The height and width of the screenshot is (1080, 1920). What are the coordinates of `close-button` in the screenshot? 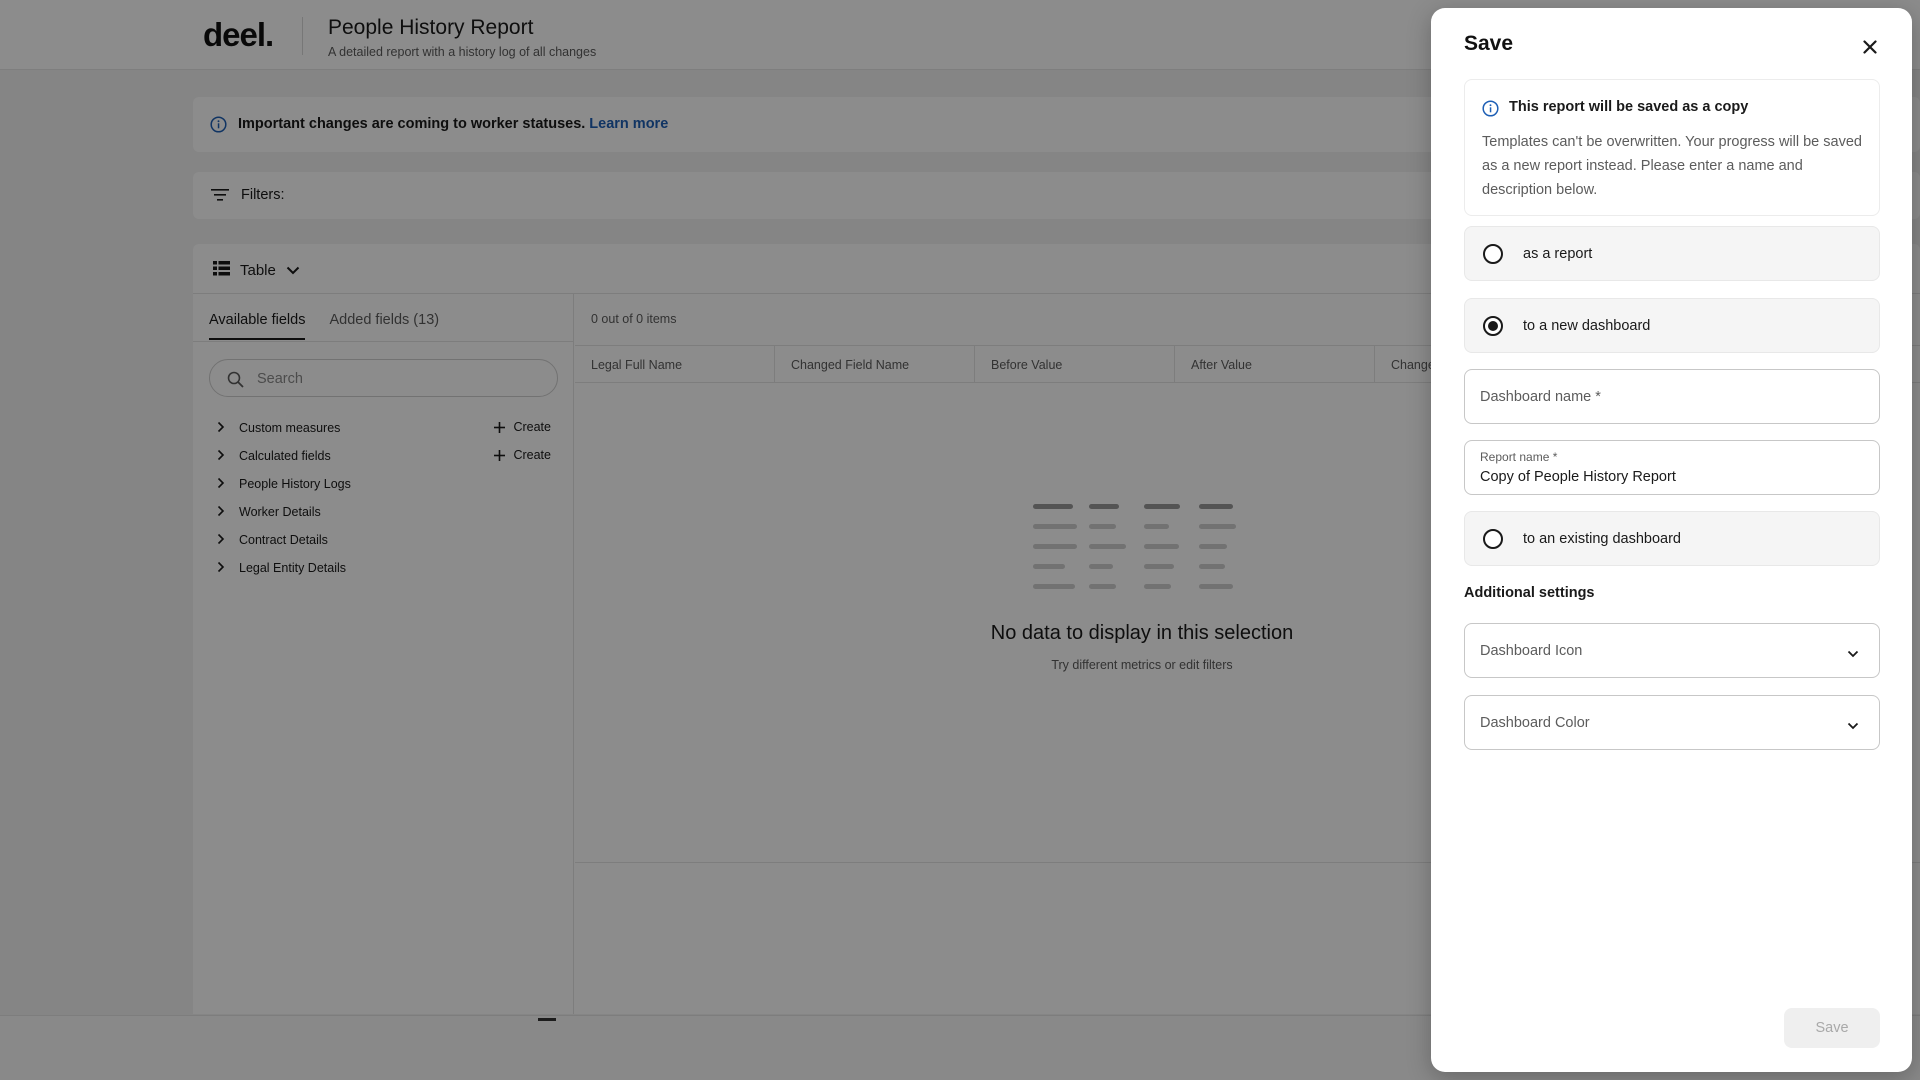 It's located at (1870, 47).